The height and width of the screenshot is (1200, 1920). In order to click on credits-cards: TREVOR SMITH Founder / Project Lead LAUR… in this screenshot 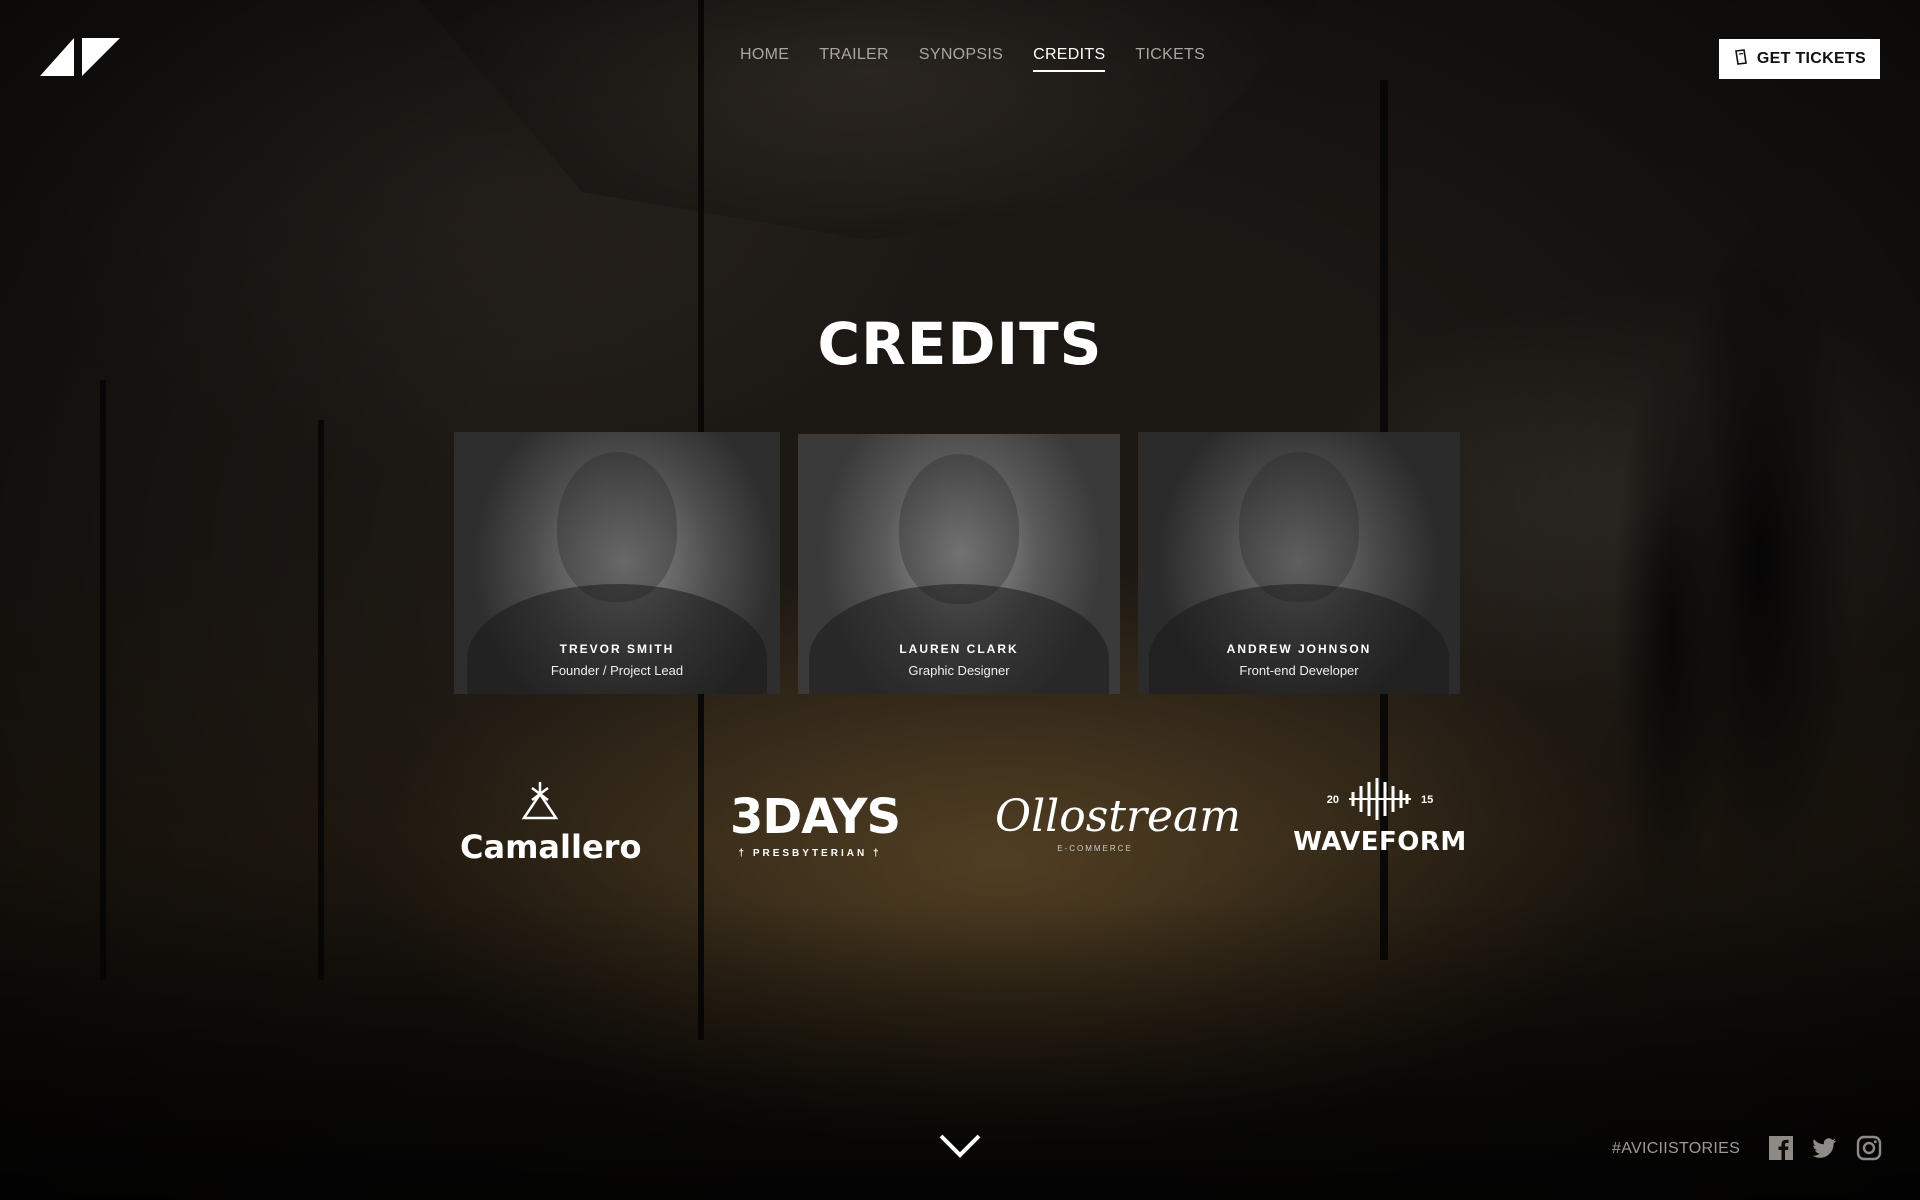, I will do `click(957, 563)`.